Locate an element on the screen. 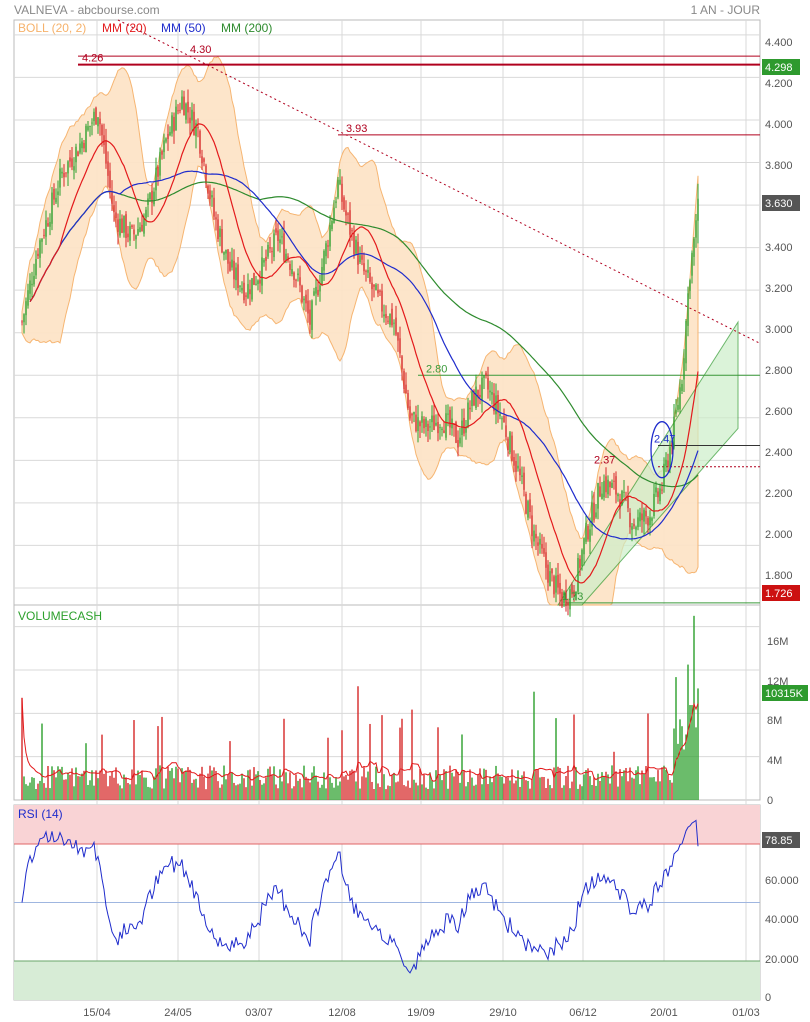 The width and height of the screenshot is (810, 1022). level-annotation: 3.93 is located at coordinates (356, 129).